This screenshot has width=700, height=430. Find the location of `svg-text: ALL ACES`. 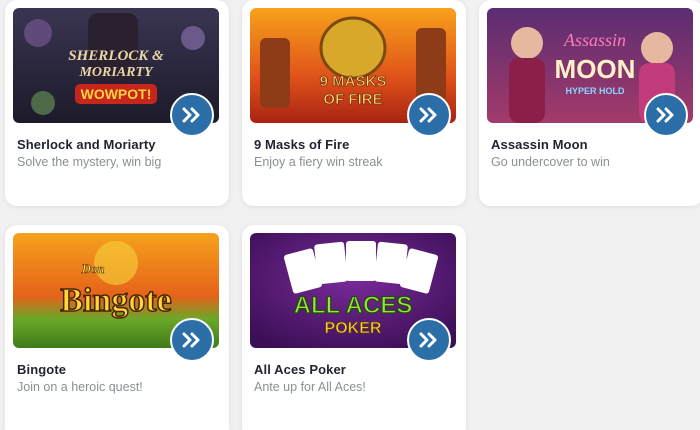

svg-text: ALL ACES is located at coordinates (353, 305).